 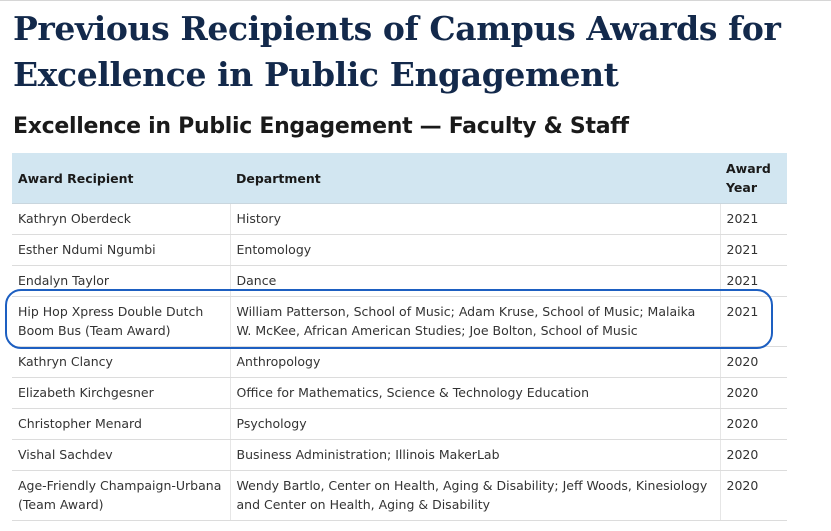 I want to click on recipient-cell: Kathryn Oberdeck, so click(x=121, y=219).